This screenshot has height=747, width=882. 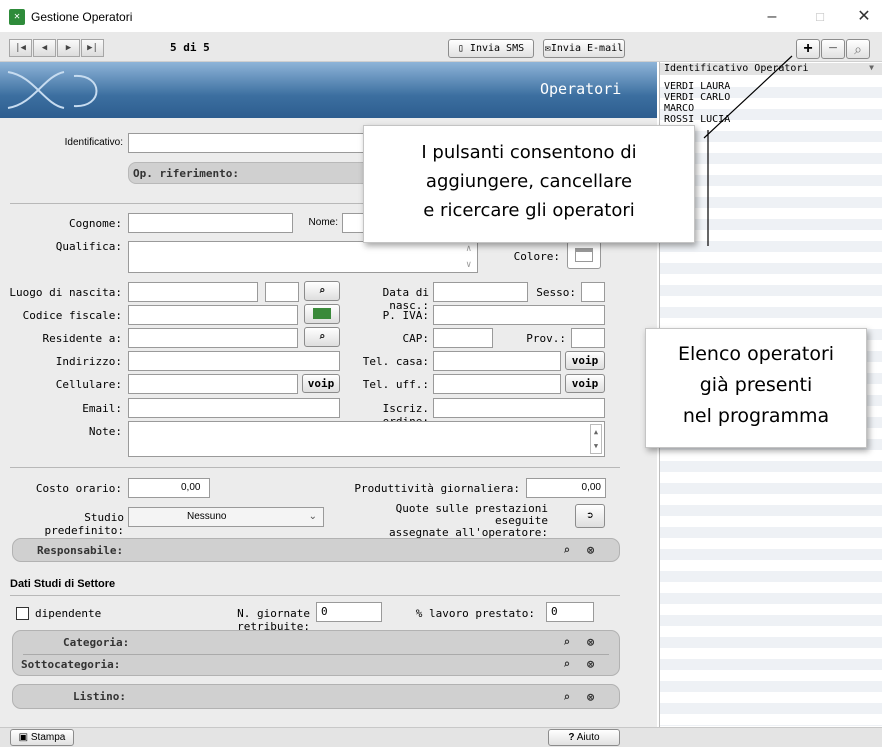 What do you see at coordinates (17, 17) in the screenshot?
I see `app-icon: ✕` at bounding box center [17, 17].